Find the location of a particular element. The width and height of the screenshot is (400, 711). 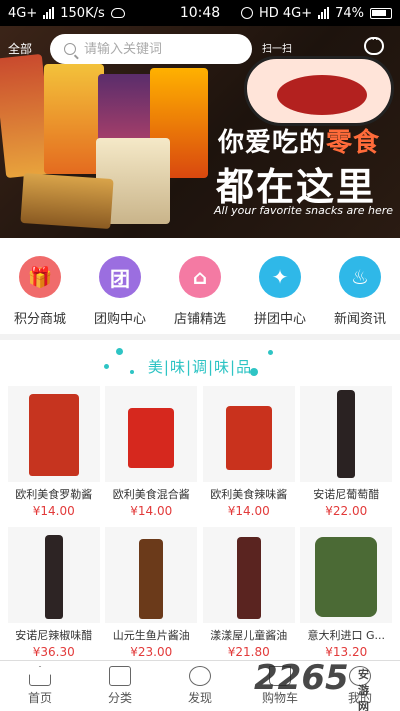

category-points-mall: 🎁 积分商城 is located at coordinates (40, 295).